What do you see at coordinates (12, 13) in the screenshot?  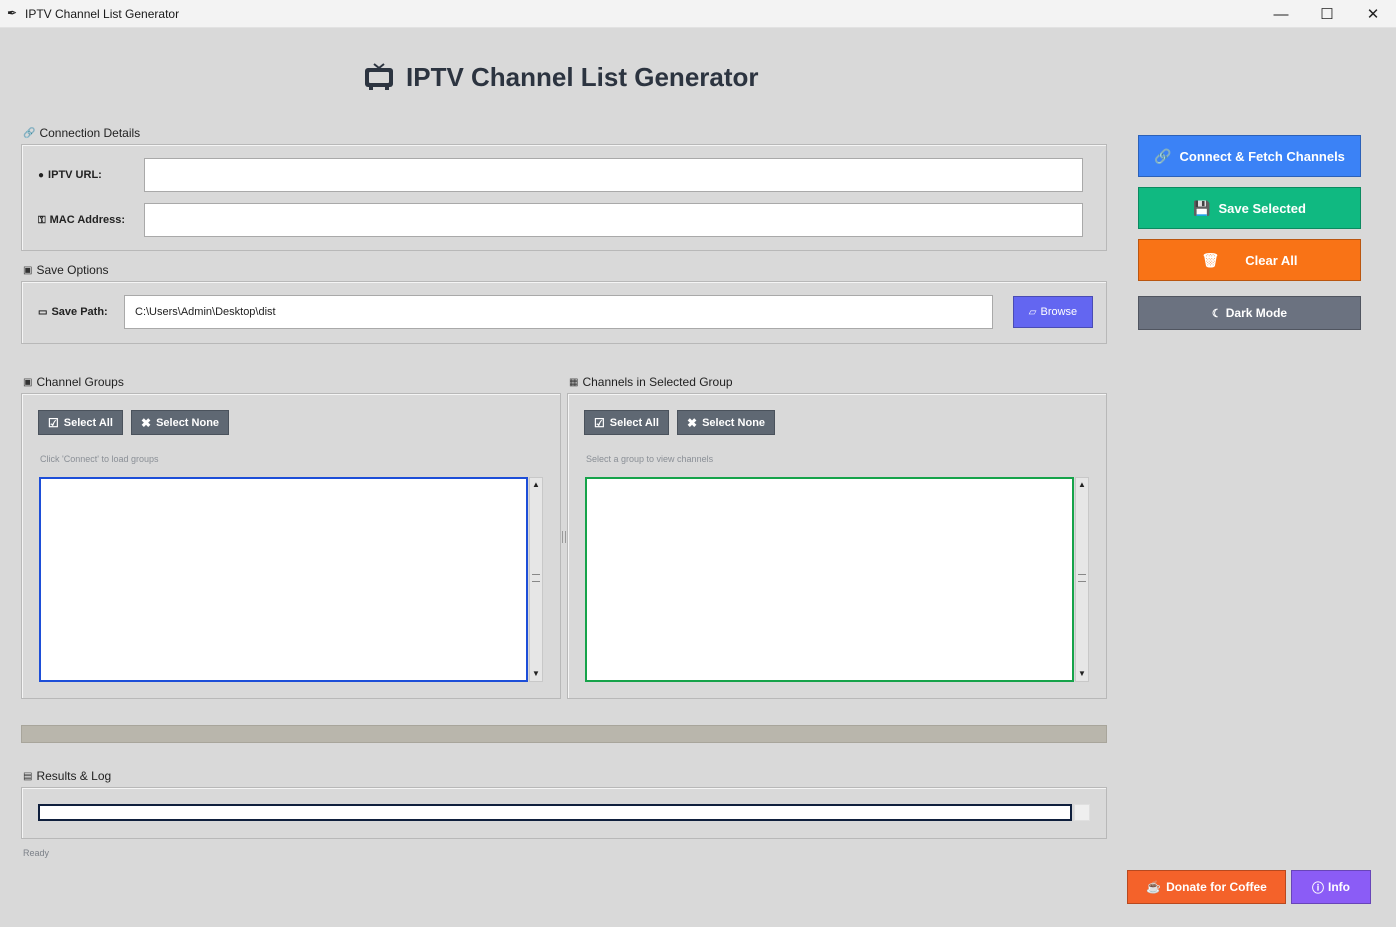 I see `feather-icon: ✒` at bounding box center [12, 13].